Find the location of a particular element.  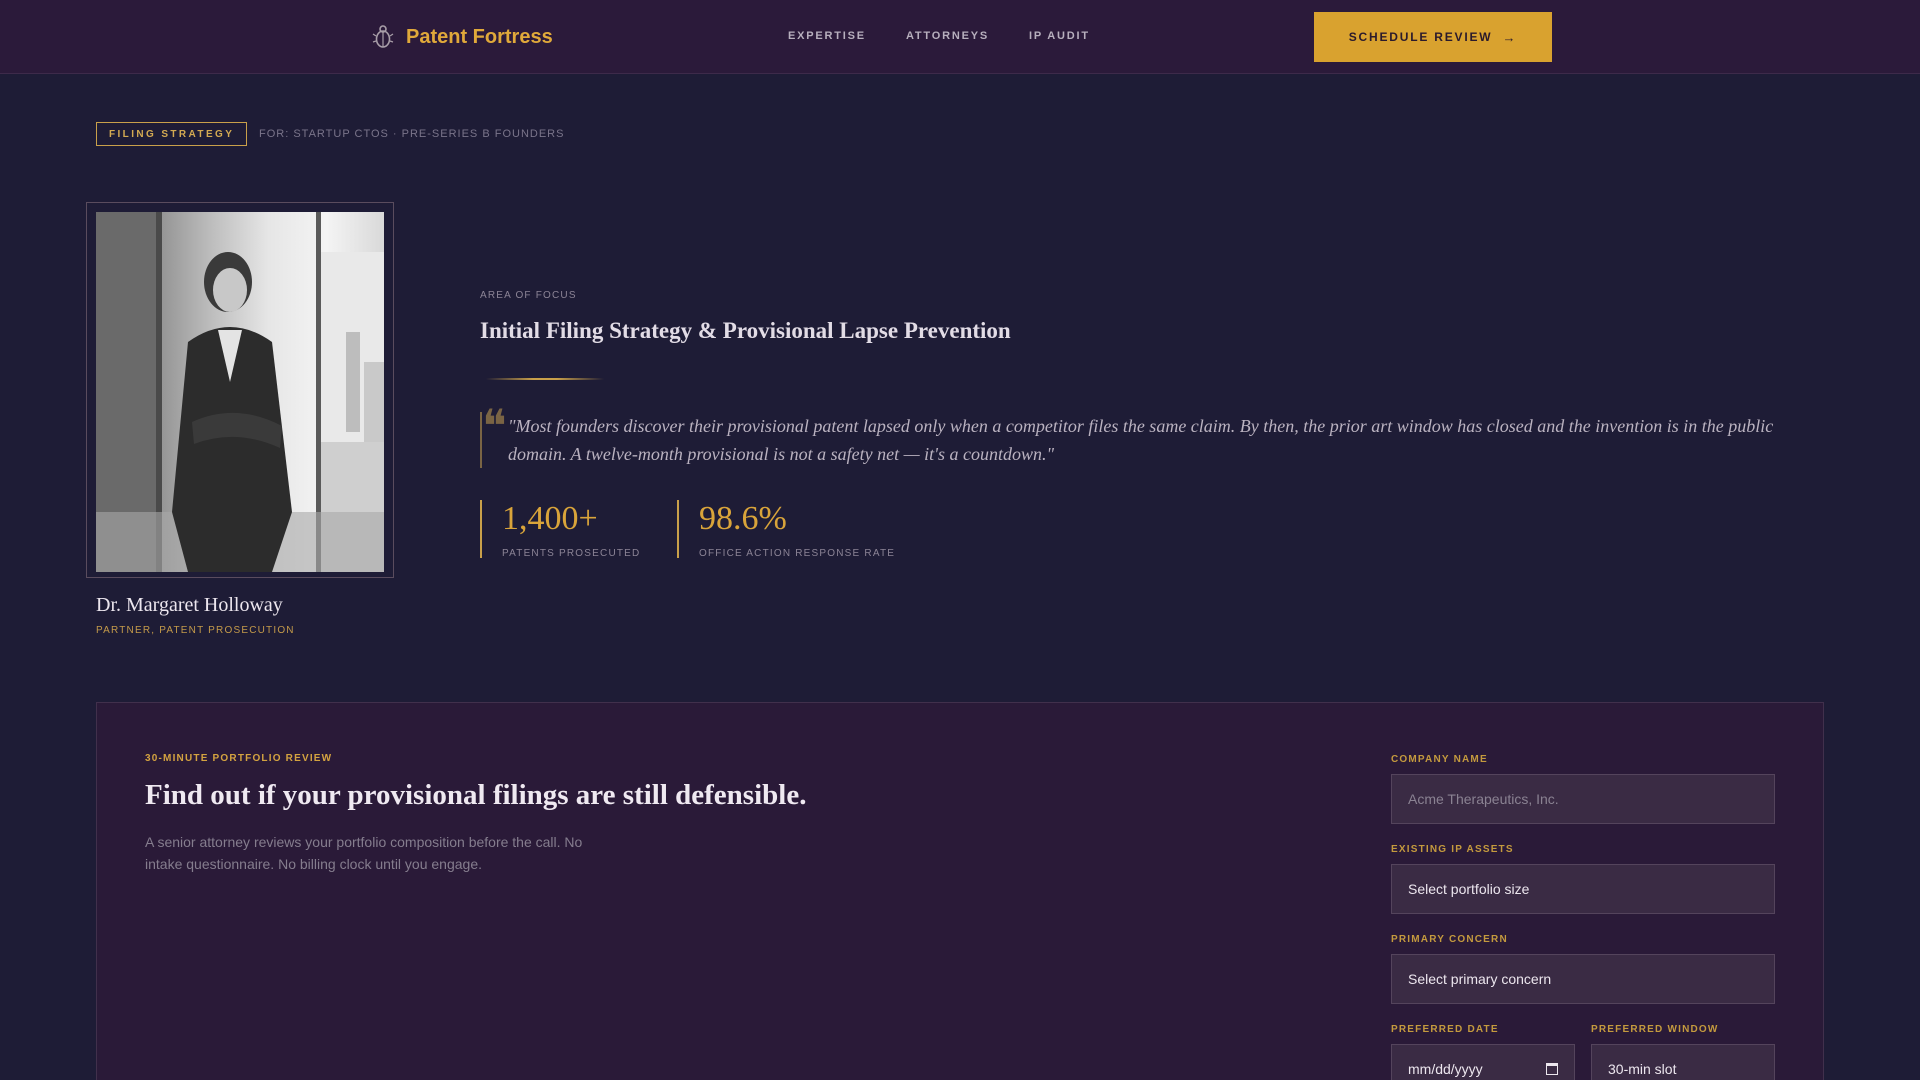

preferred-date-input: mm/dd/yyyy is located at coordinates (1483, 1062).